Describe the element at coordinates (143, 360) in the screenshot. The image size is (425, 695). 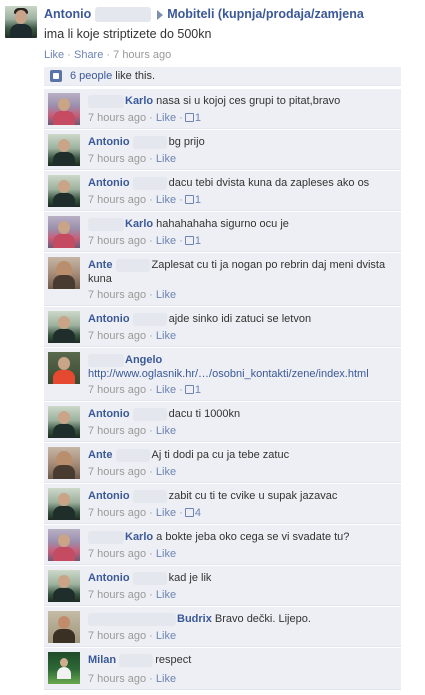
I see `commenter-name: Angelo` at that location.